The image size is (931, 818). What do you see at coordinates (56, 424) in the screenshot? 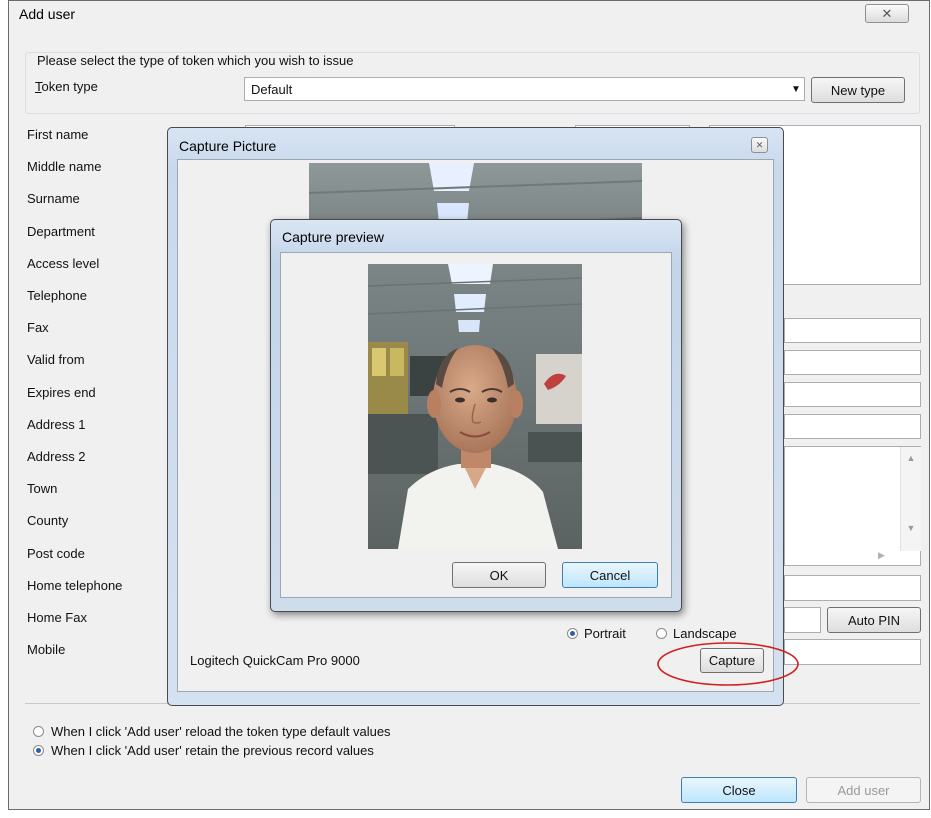
I see `field-label: Address 1` at bounding box center [56, 424].